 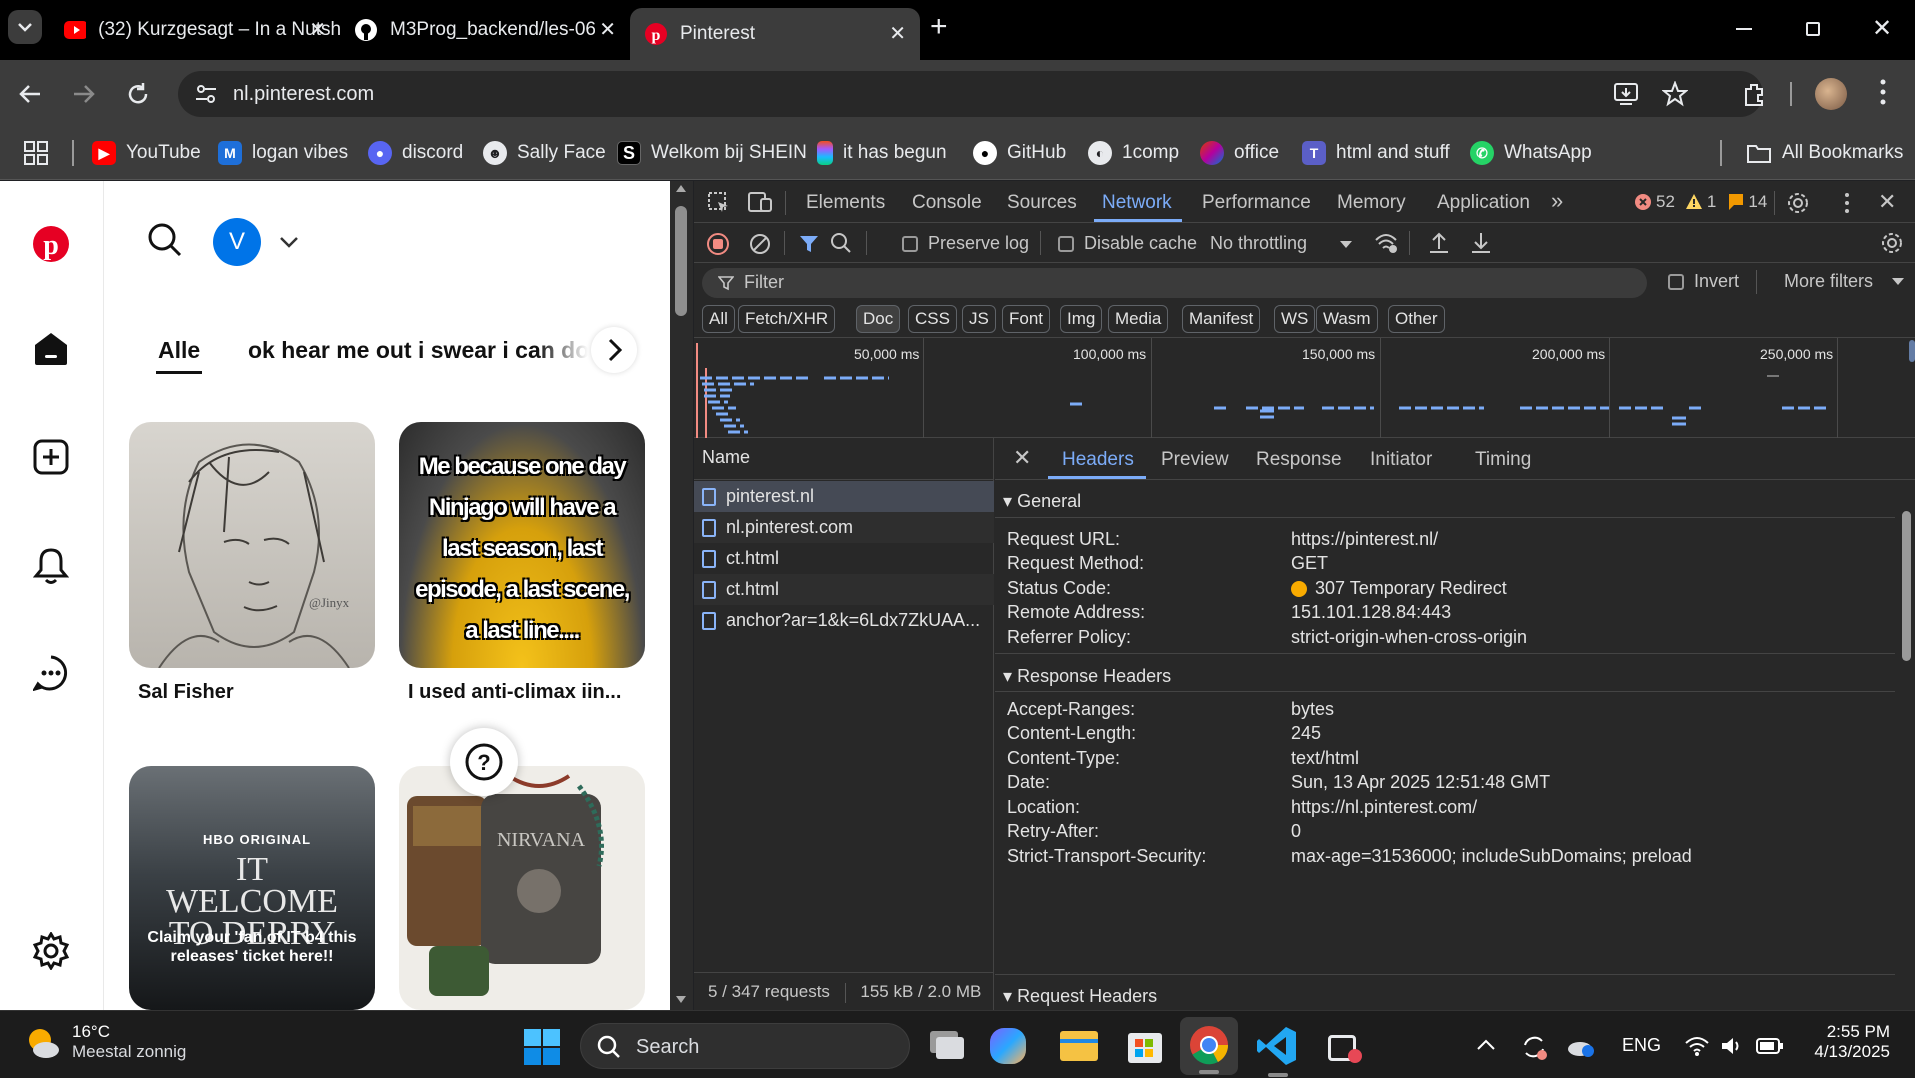 I want to click on type-filter-other: Other, so click(x=1416, y=319).